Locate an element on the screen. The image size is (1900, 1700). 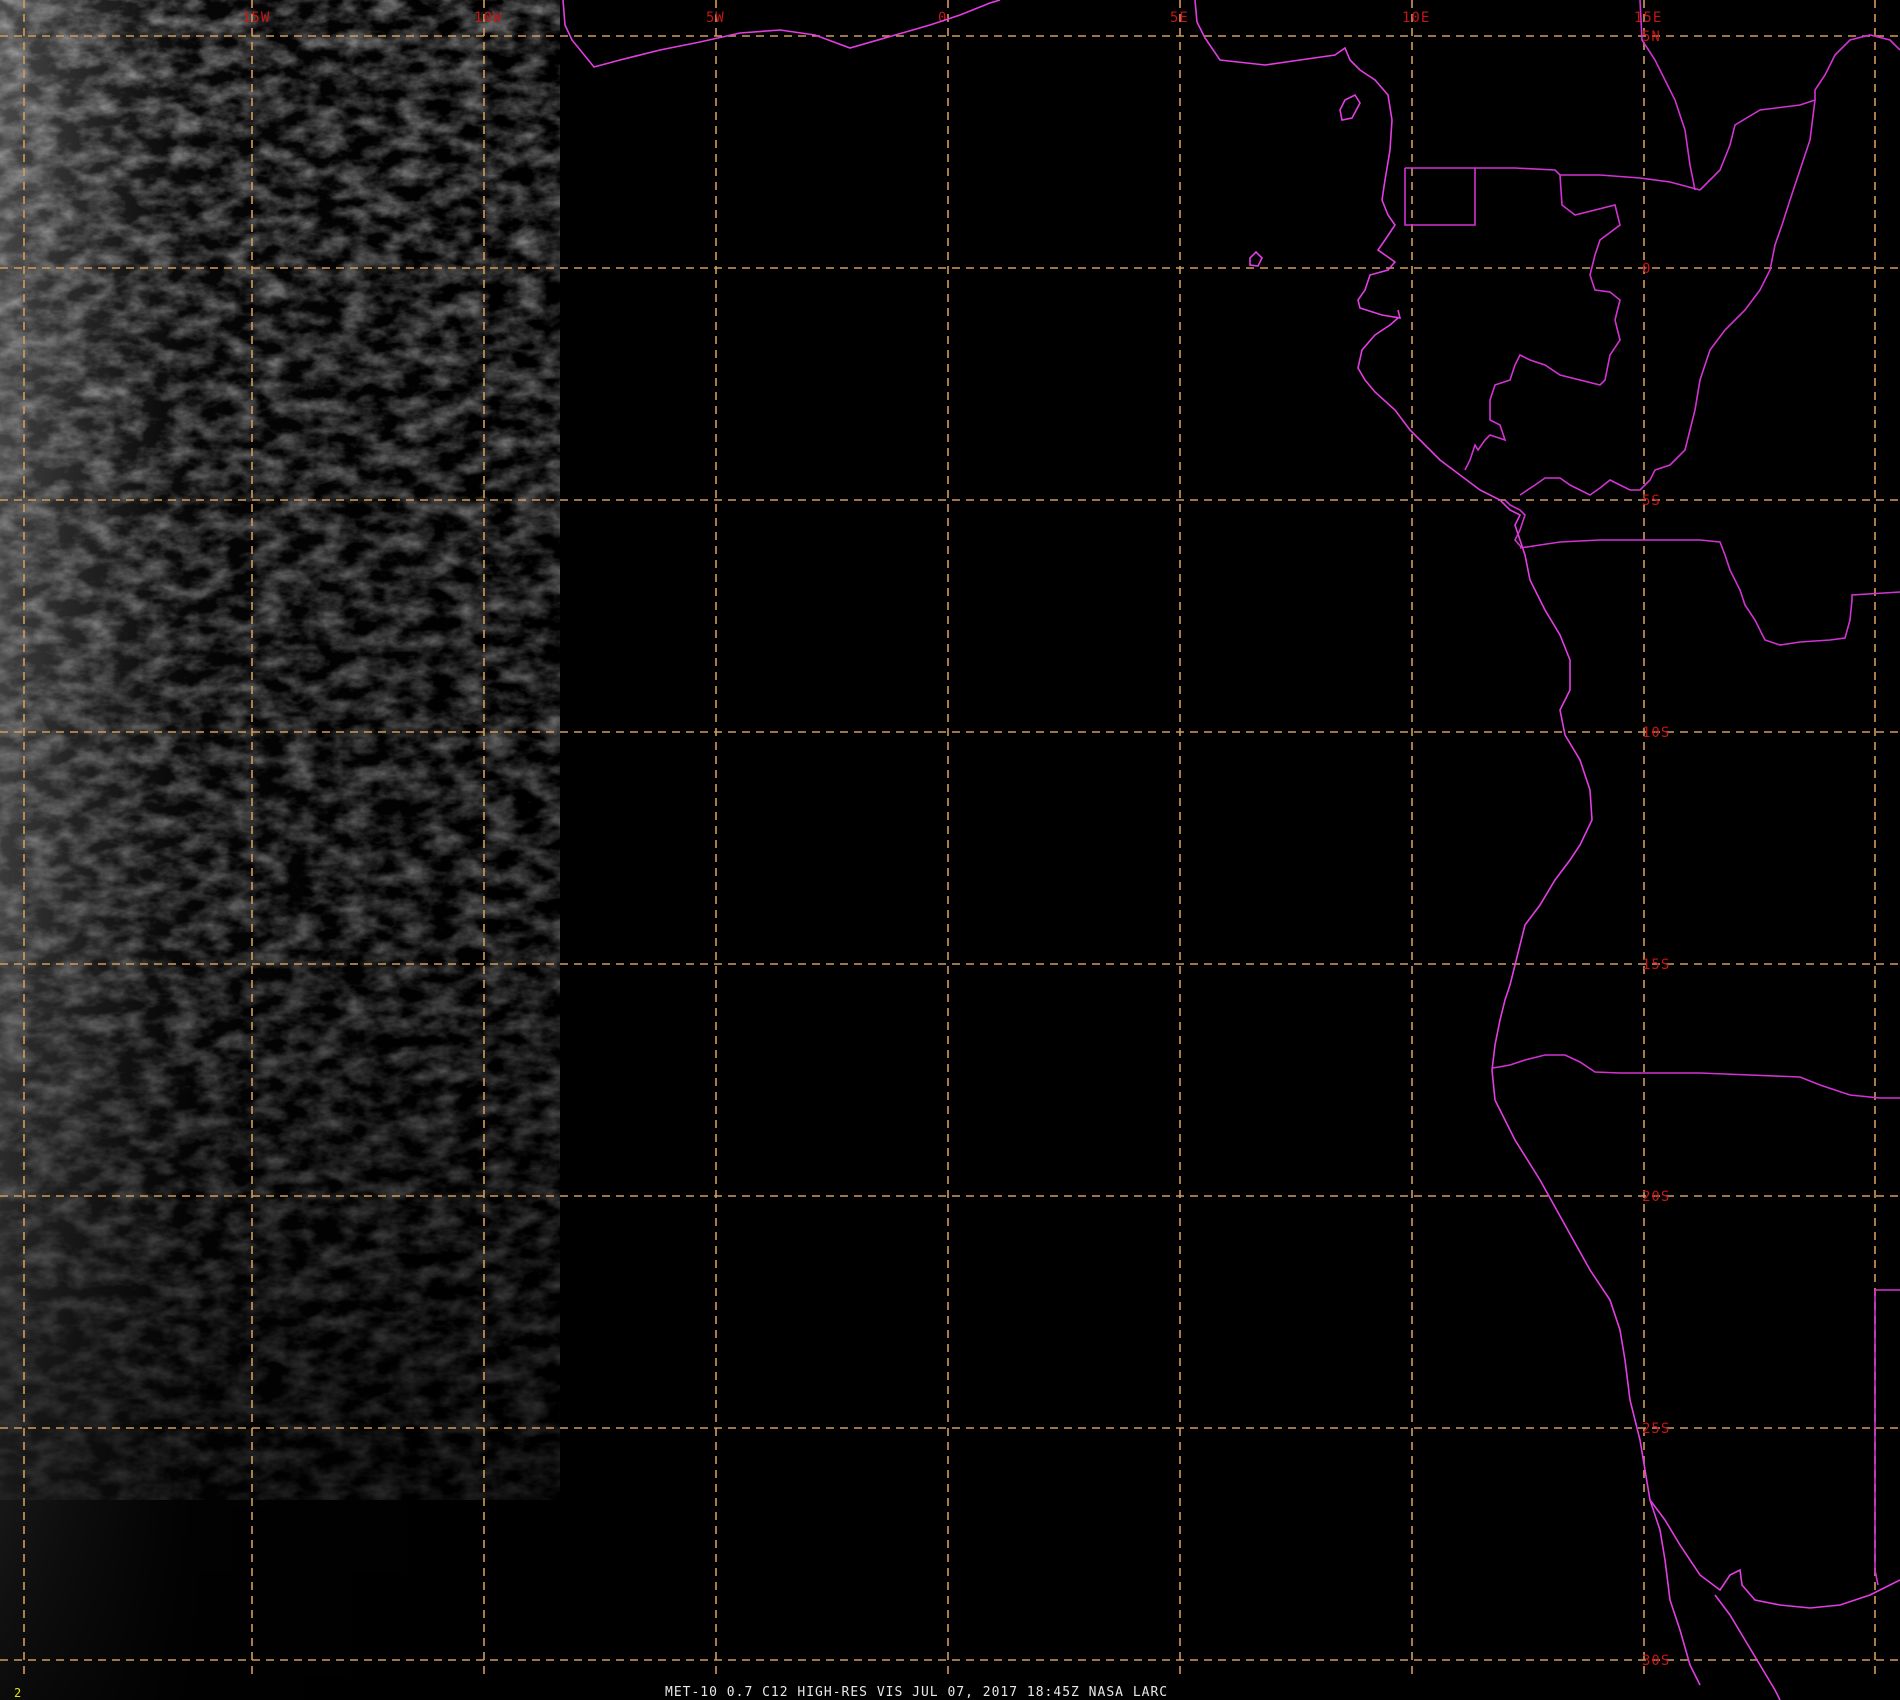
latitude-label: 30S is located at coordinates (1656, 1661).